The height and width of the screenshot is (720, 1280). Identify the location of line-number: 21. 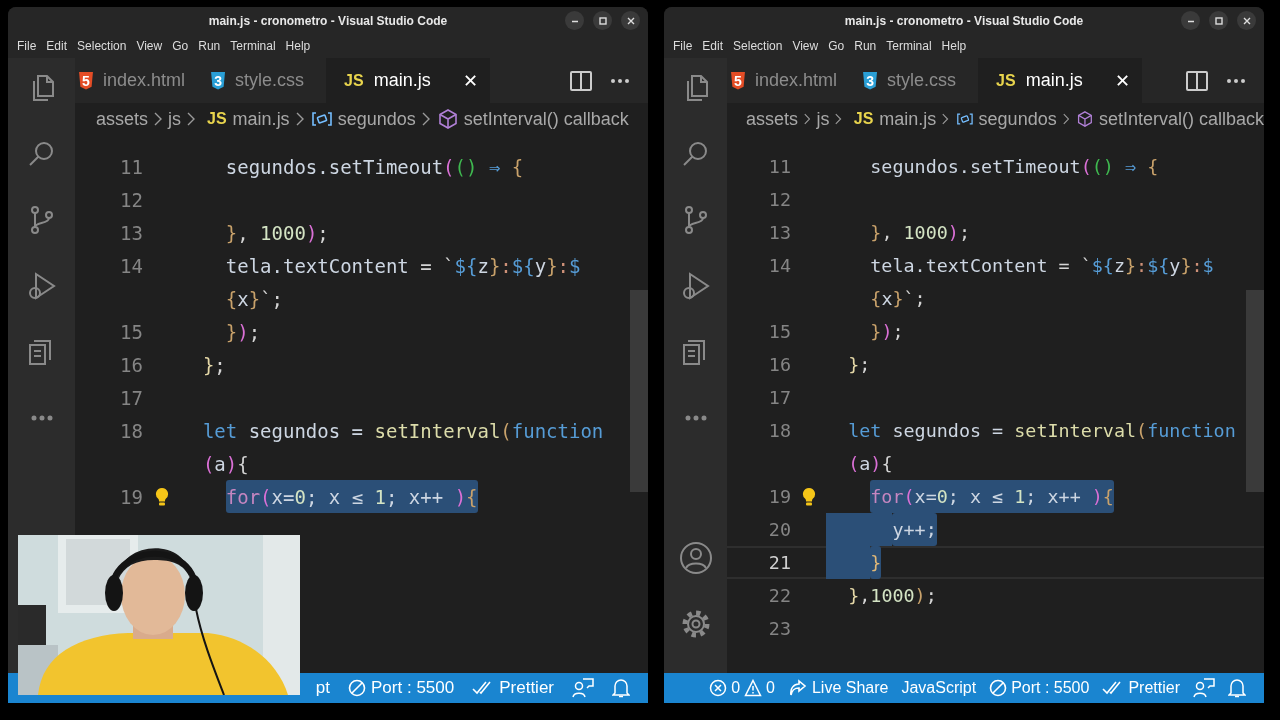
(779, 562).